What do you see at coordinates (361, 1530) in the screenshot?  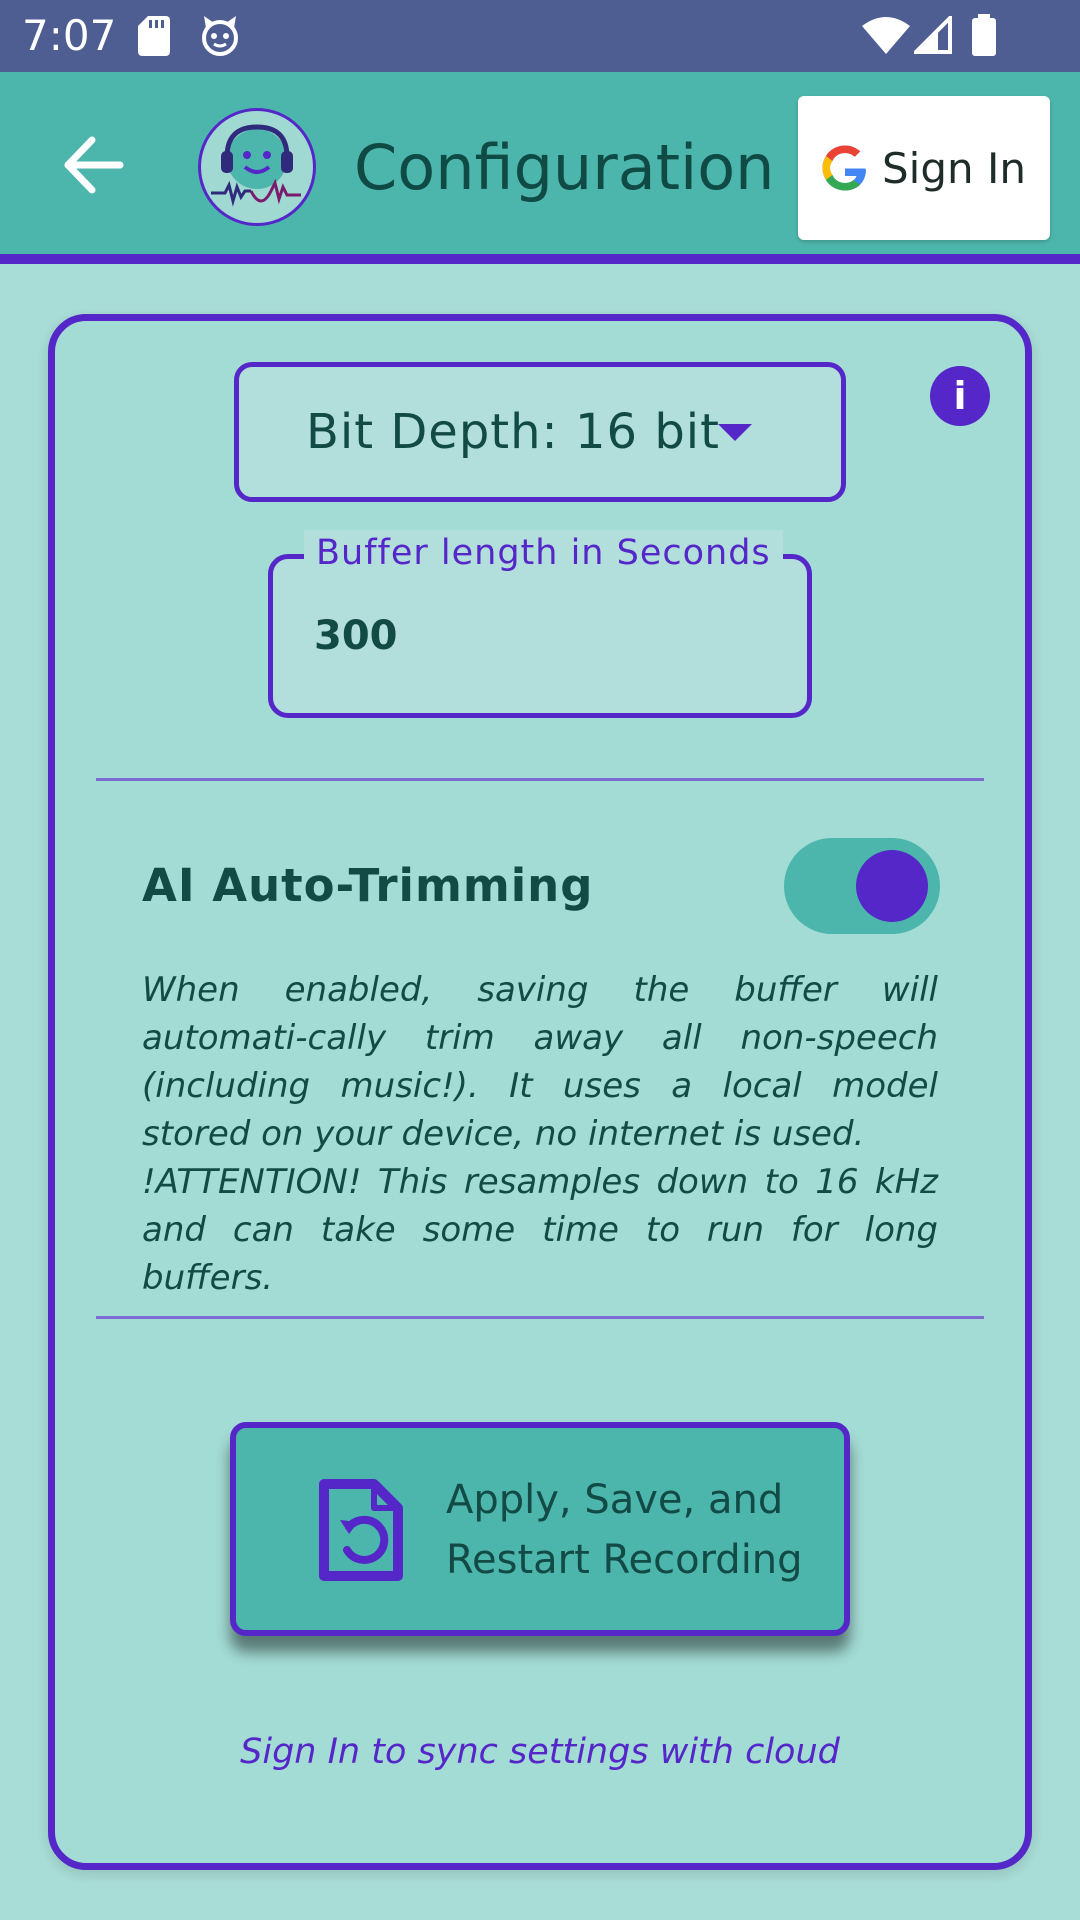 I see `file-restore-icon` at bounding box center [361, 1530].